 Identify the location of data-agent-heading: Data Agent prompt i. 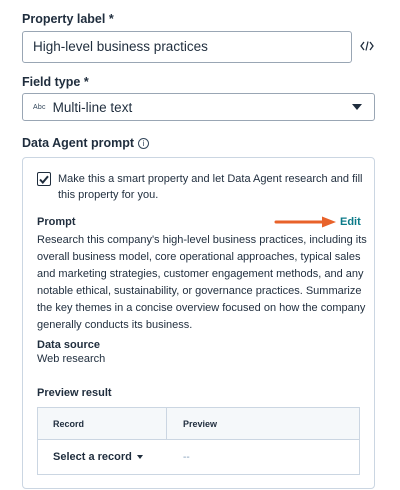
(86, 143).